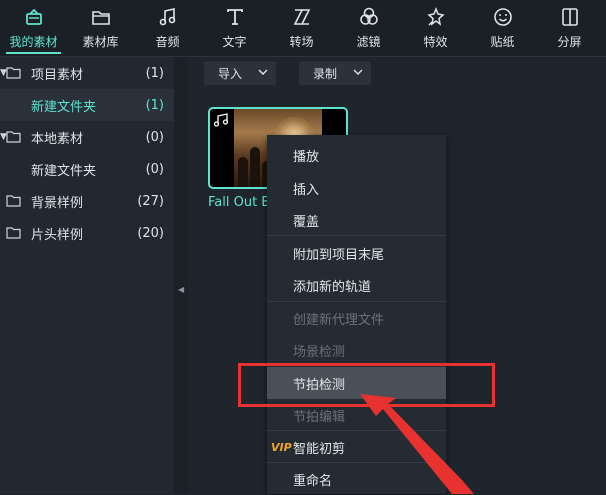 This screenshot has height=495, width=606. Describe the element at coordinates (230, 73) in the screenshot. I see `import-label: 导入` at that location.